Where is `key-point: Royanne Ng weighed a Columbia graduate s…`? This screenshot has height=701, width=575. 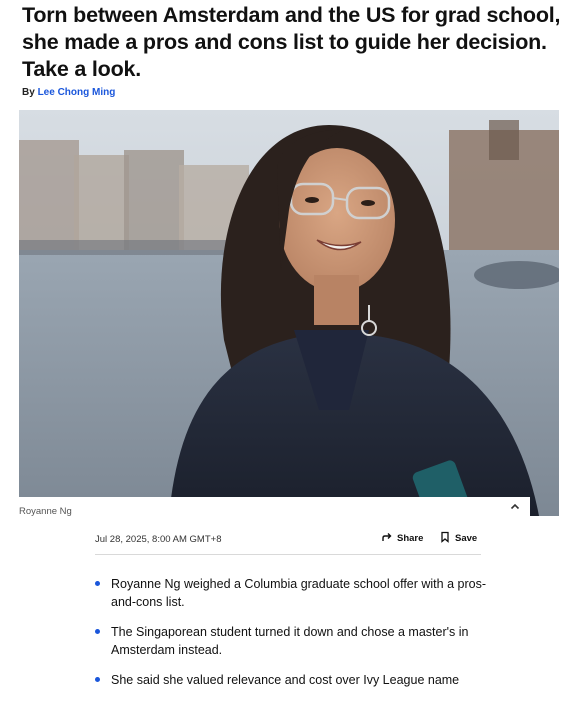 key-point: Royanne Ng weighed a Columbia graduate s… is located at coordinates (295, 593).